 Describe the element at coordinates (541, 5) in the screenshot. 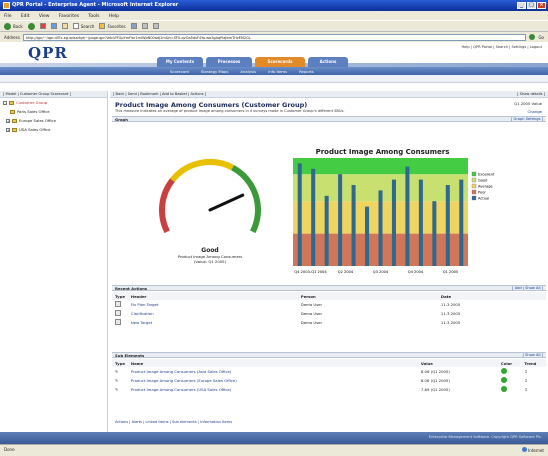

I see `close-button: ×` at that location.